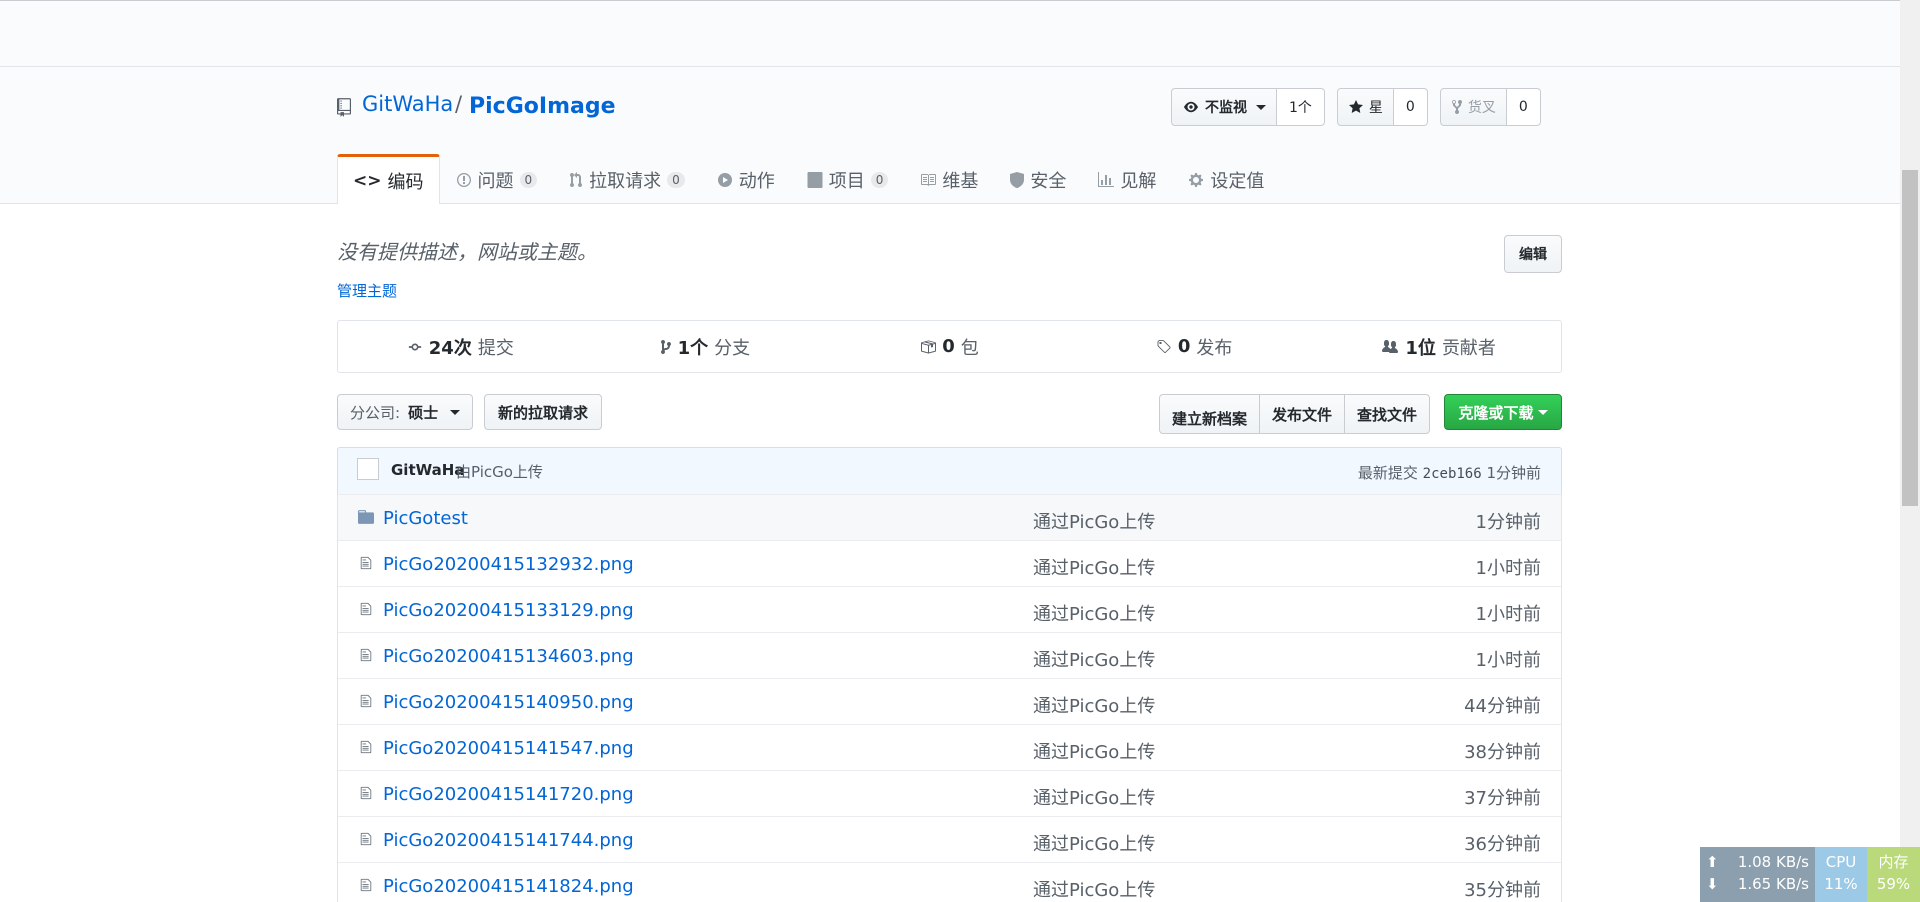 The image size is (1920, 902). I want to click on edit-button: 编辑, so click(1533, 254).